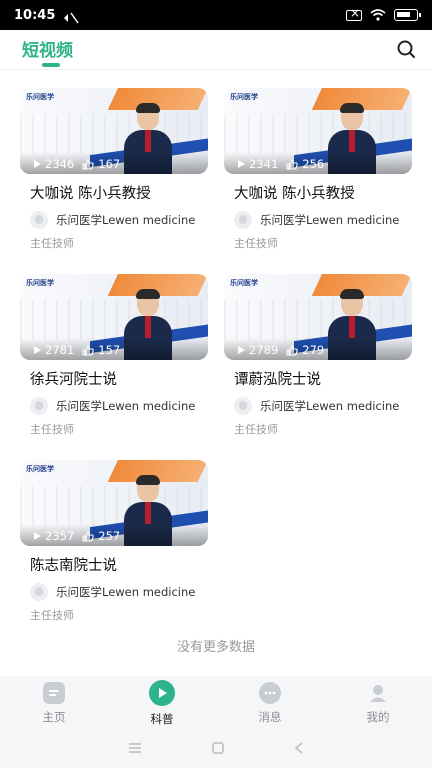  I want to click on system-nav-bar, so click(216, 749).